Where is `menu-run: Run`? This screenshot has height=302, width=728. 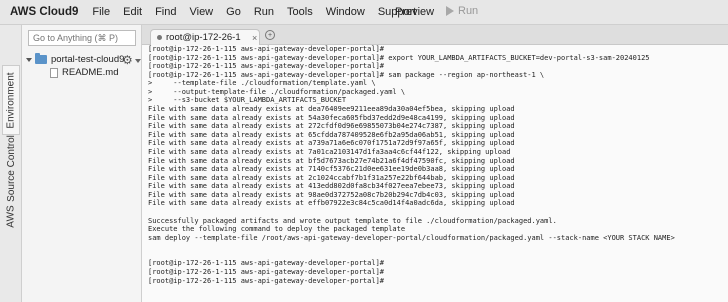 menu-run: Run is located at coordinates (264, 12).